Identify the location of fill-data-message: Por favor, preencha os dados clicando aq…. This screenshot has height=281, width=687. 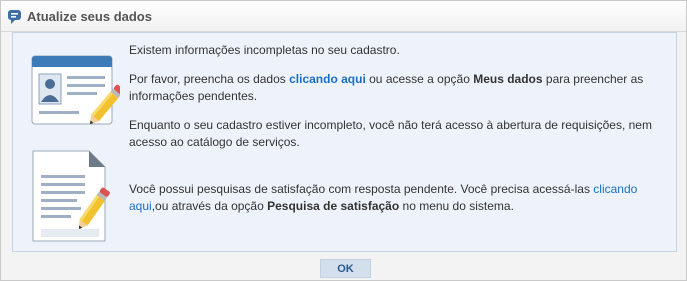
(396, 88).